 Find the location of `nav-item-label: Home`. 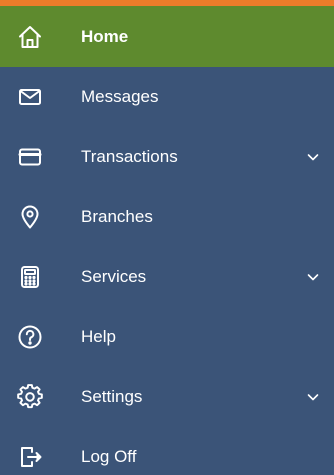

nav-item-label: Home is located at coordinates (105, 36).